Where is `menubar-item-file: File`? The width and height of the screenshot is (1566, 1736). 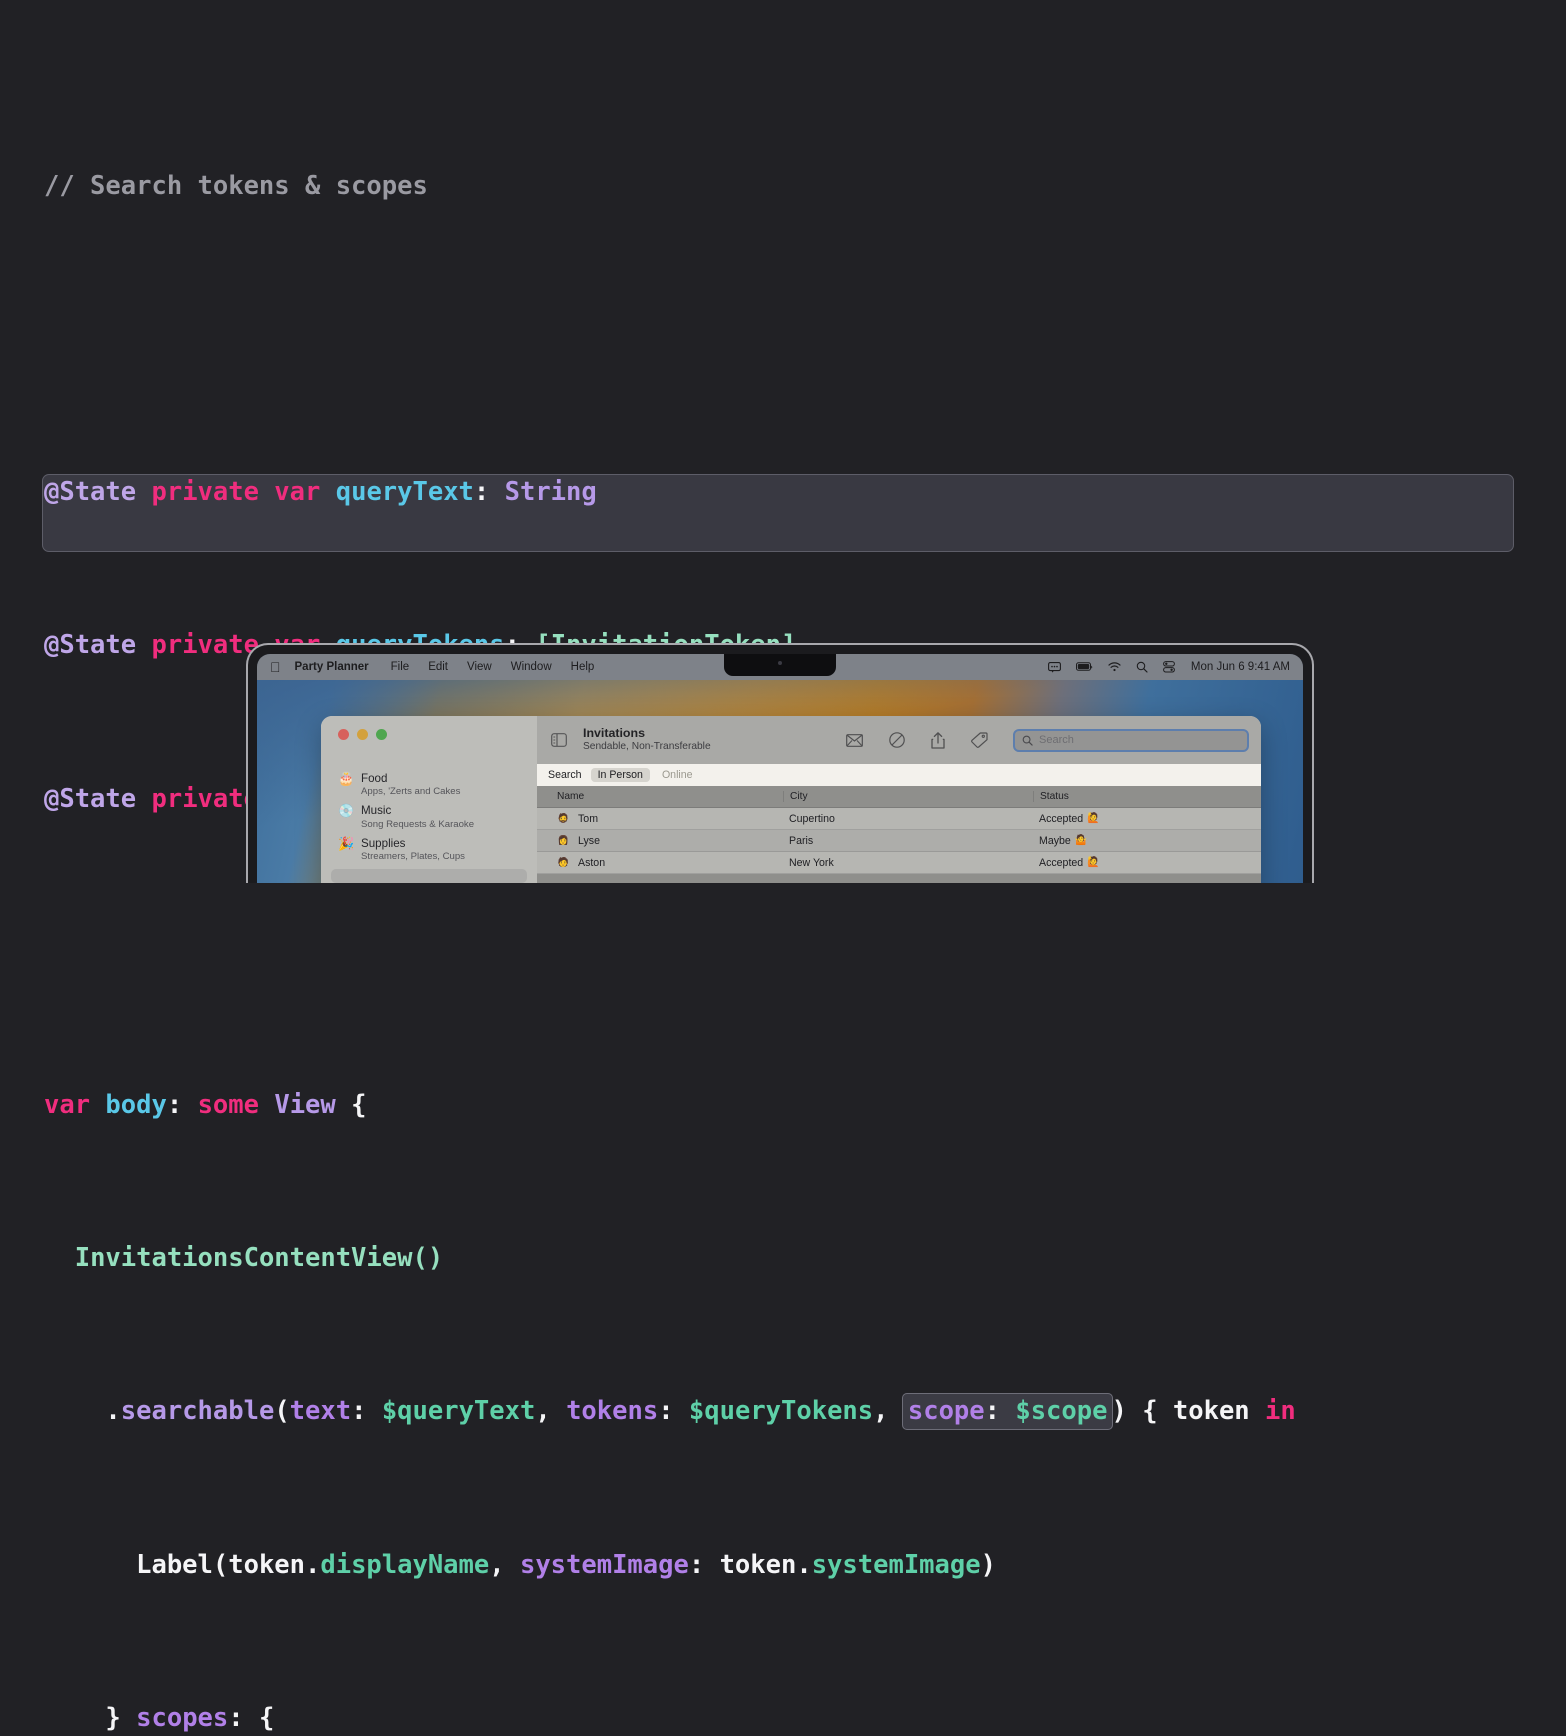 menubar-item-file: File is located at coordinates (400, 667).